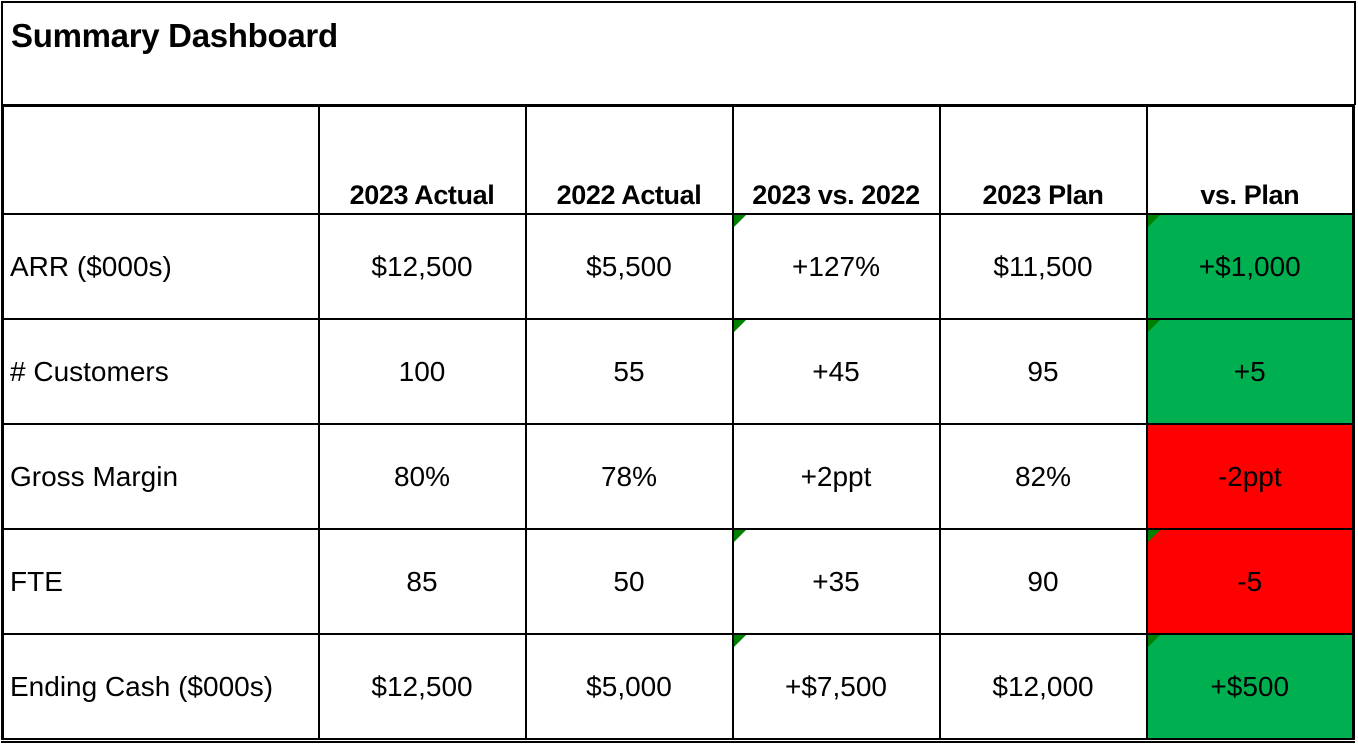 Image resolution: width=1358 pixels, height=753 pixels. I want to click on cell-2023-plan: $11,500, so click(1043, 266).